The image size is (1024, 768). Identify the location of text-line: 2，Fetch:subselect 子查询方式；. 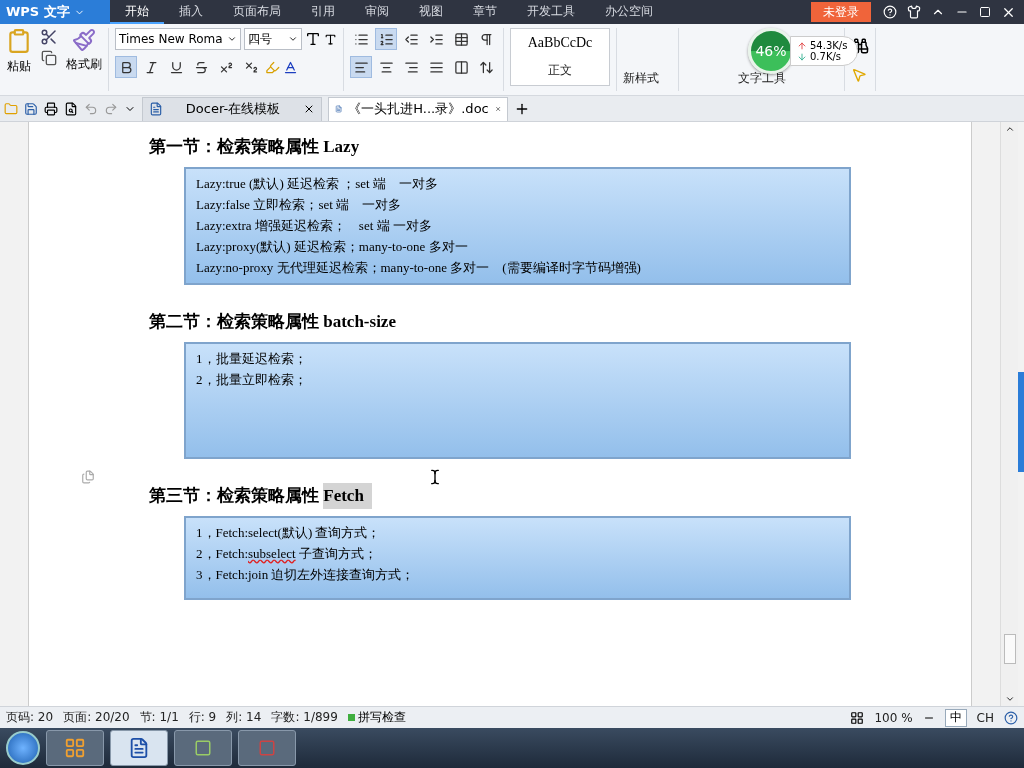
(286, 554).